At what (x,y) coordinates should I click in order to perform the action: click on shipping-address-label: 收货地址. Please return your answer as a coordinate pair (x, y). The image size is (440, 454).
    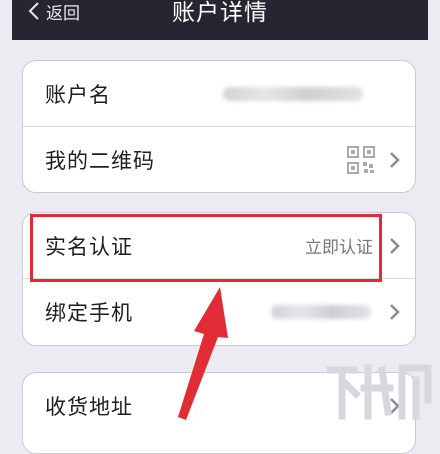
    Looking at the image, I should click on (89, 406).